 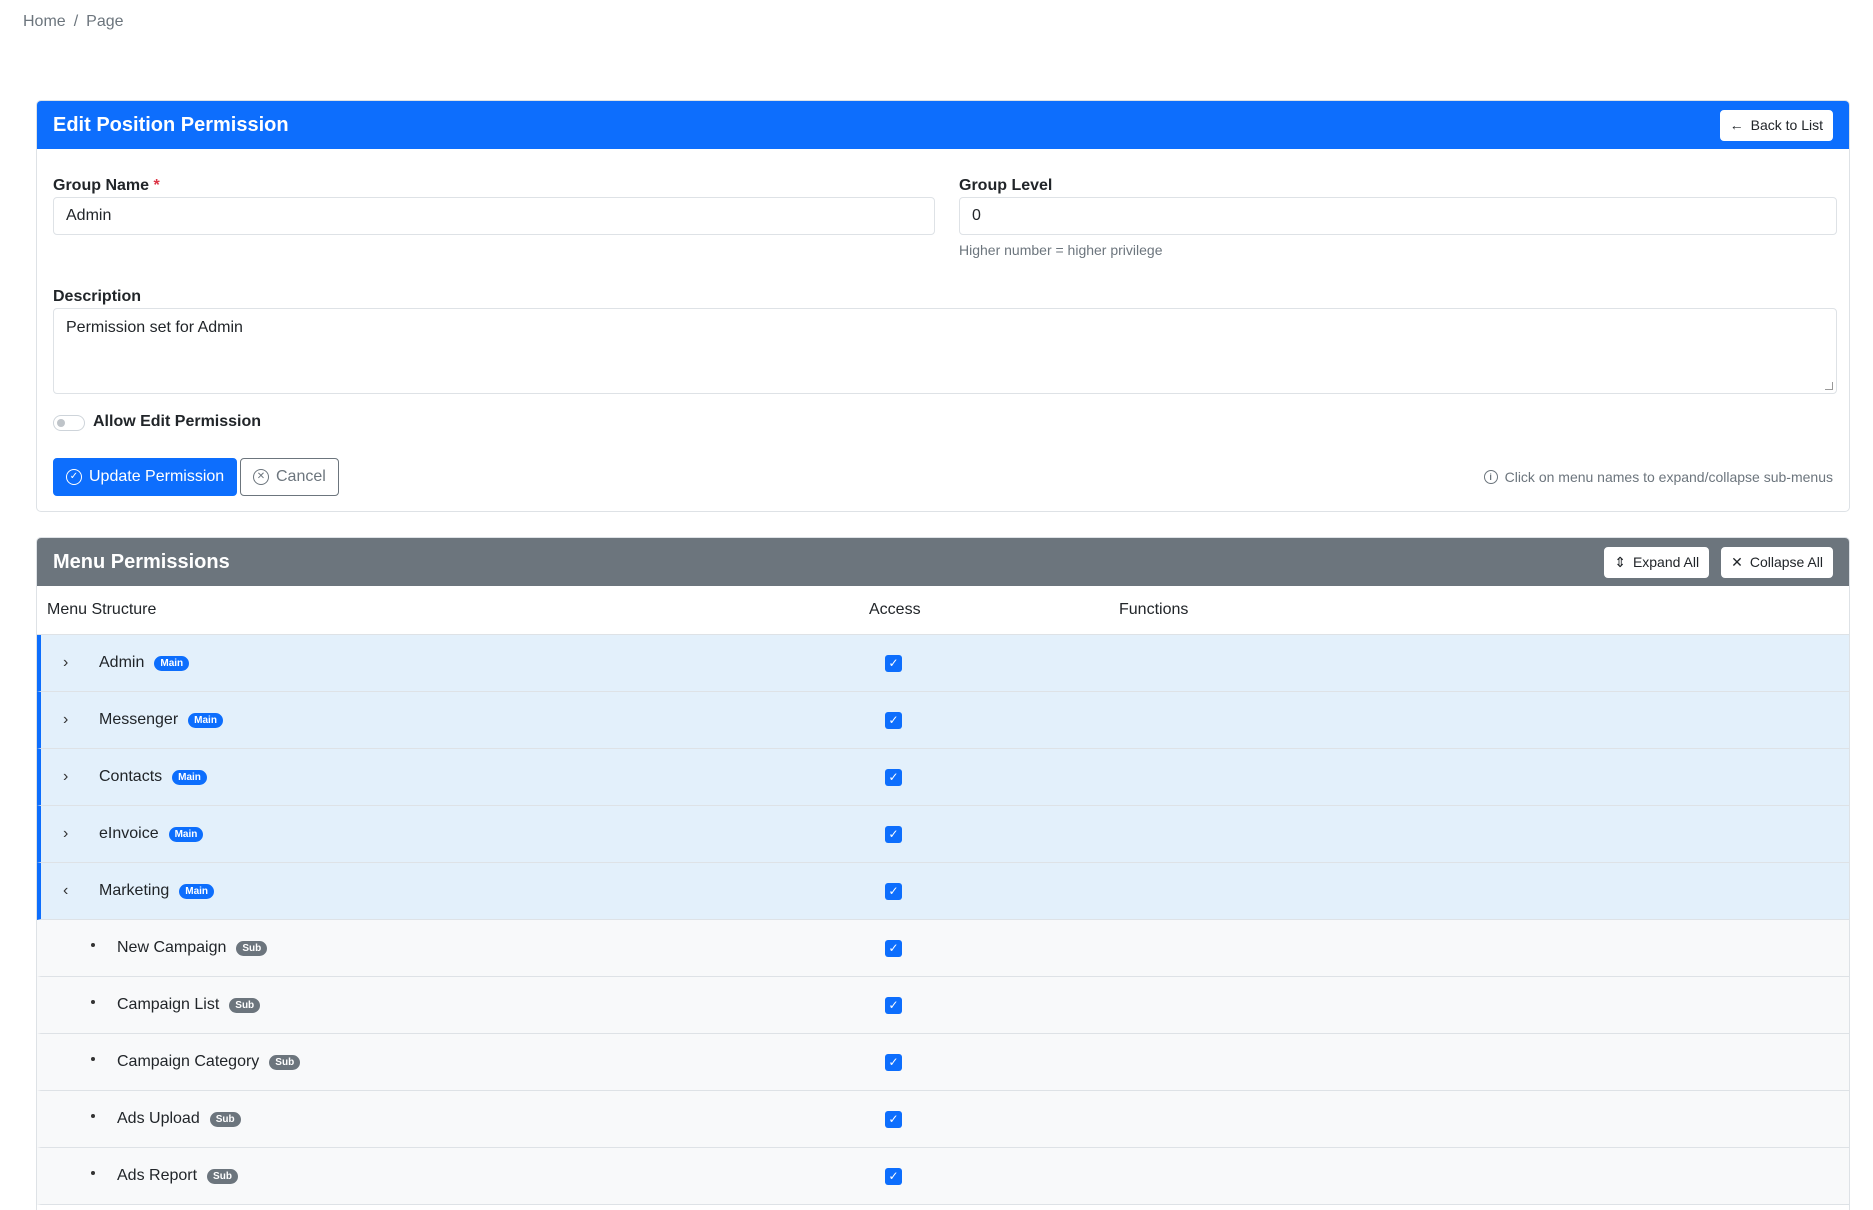 I want to click on menu-label: New Campaign, so click(x=172, y=947).